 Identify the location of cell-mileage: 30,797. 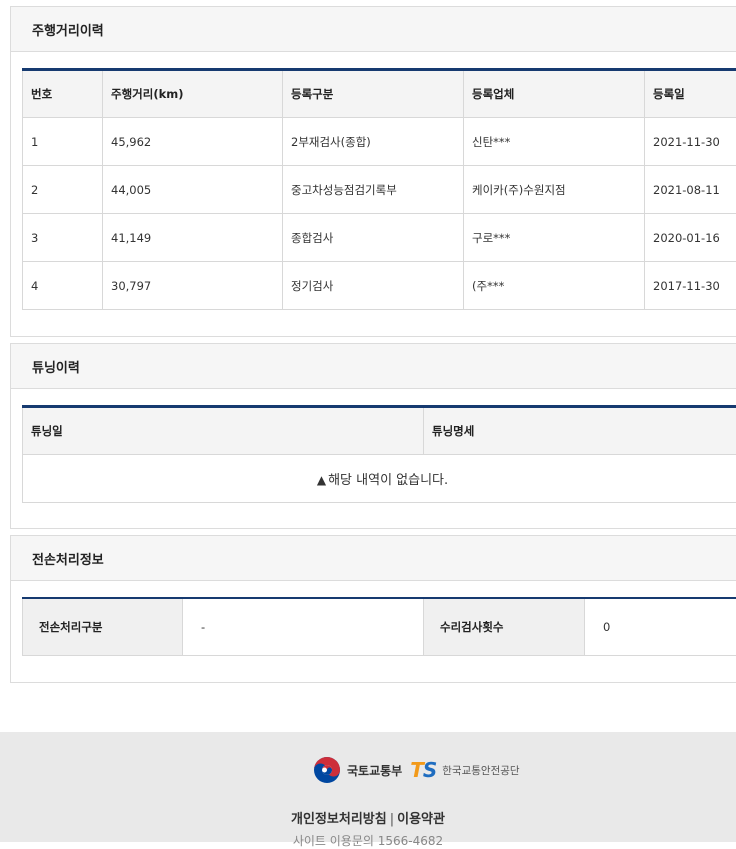
(193, 286).